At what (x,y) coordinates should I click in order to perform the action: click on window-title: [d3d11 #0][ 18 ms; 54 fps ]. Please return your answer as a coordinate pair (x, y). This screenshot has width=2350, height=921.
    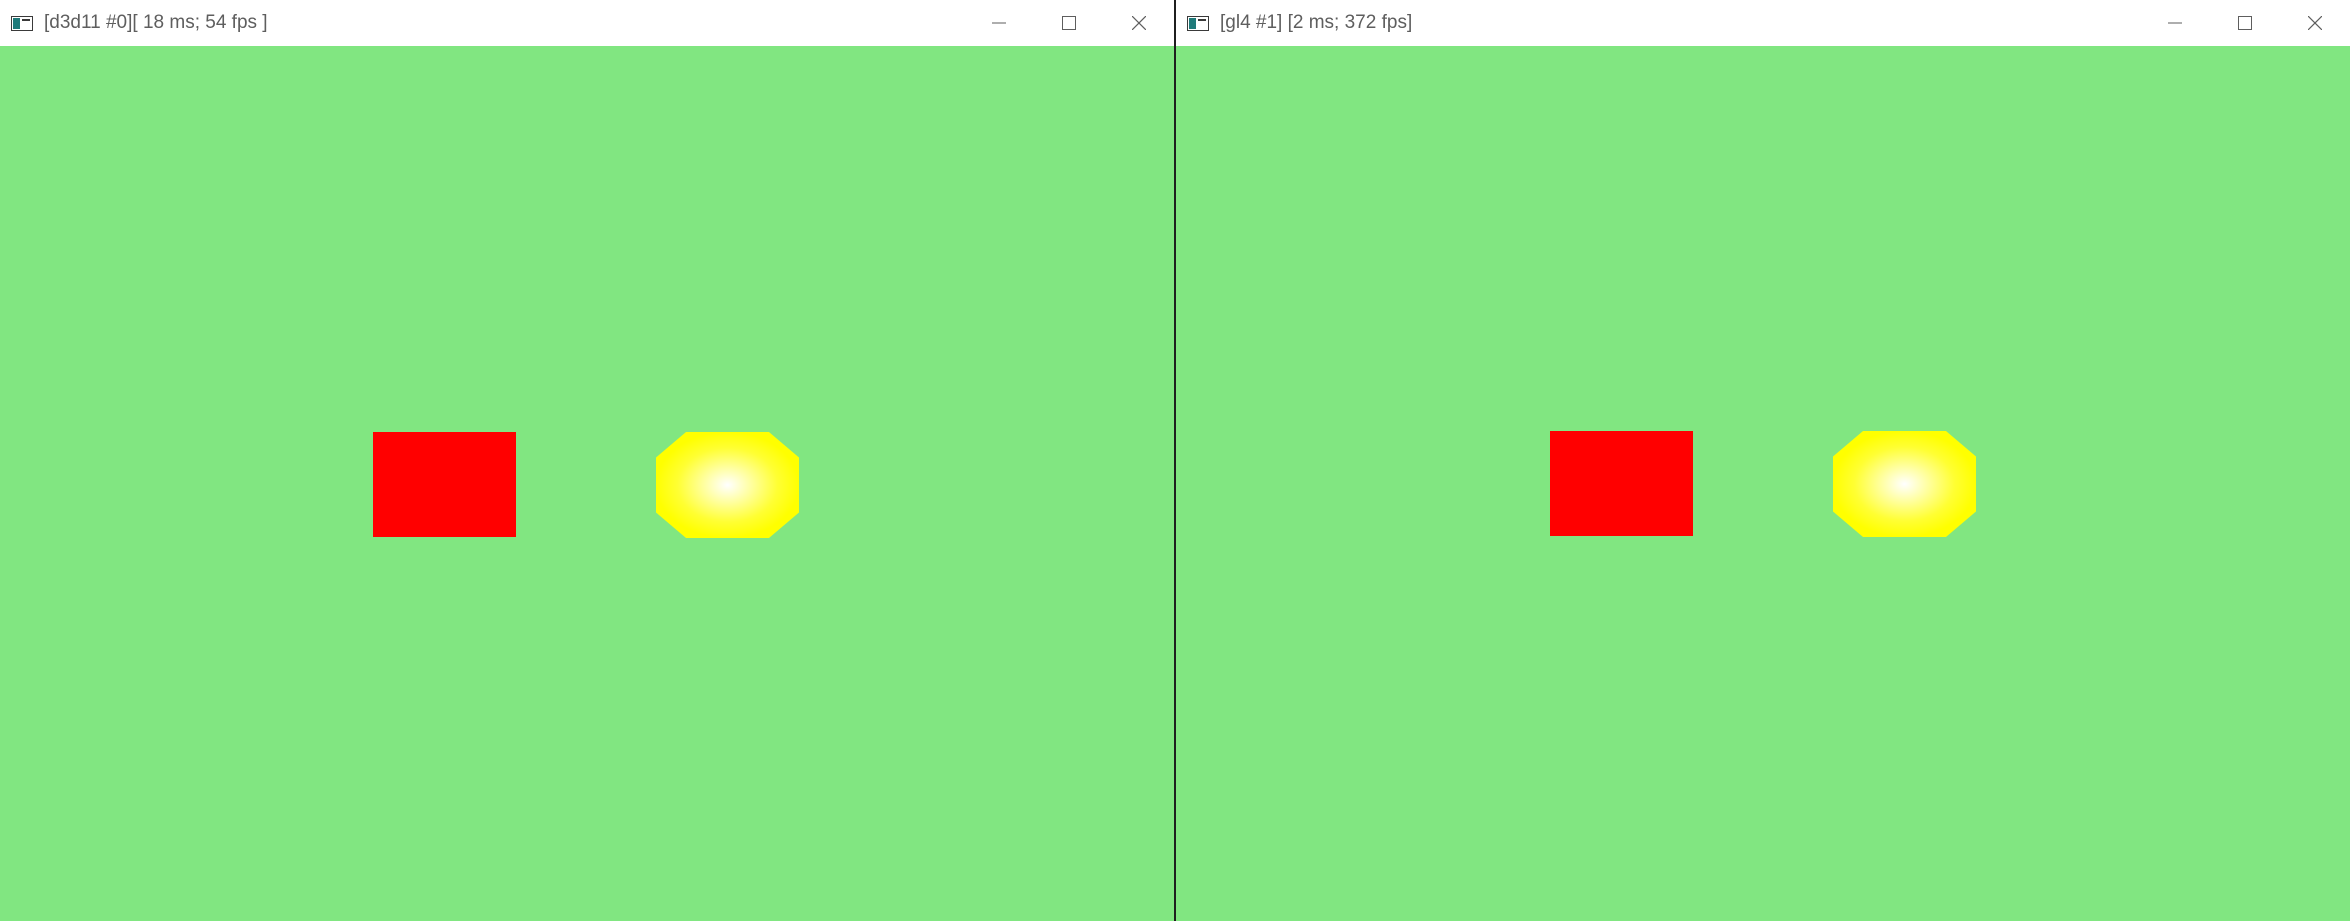
    Looking at the image, I should click on (156, 22).